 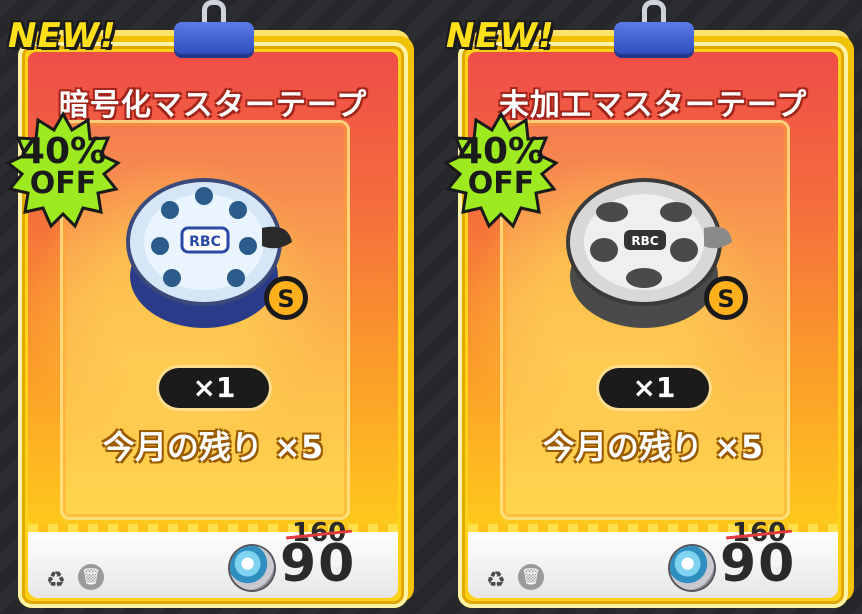 What do you see at coordinates (222, 251) in the screenshot?
I see `encrypted-tape-reel-icon: RBC S` at bounding box center [222, 251].